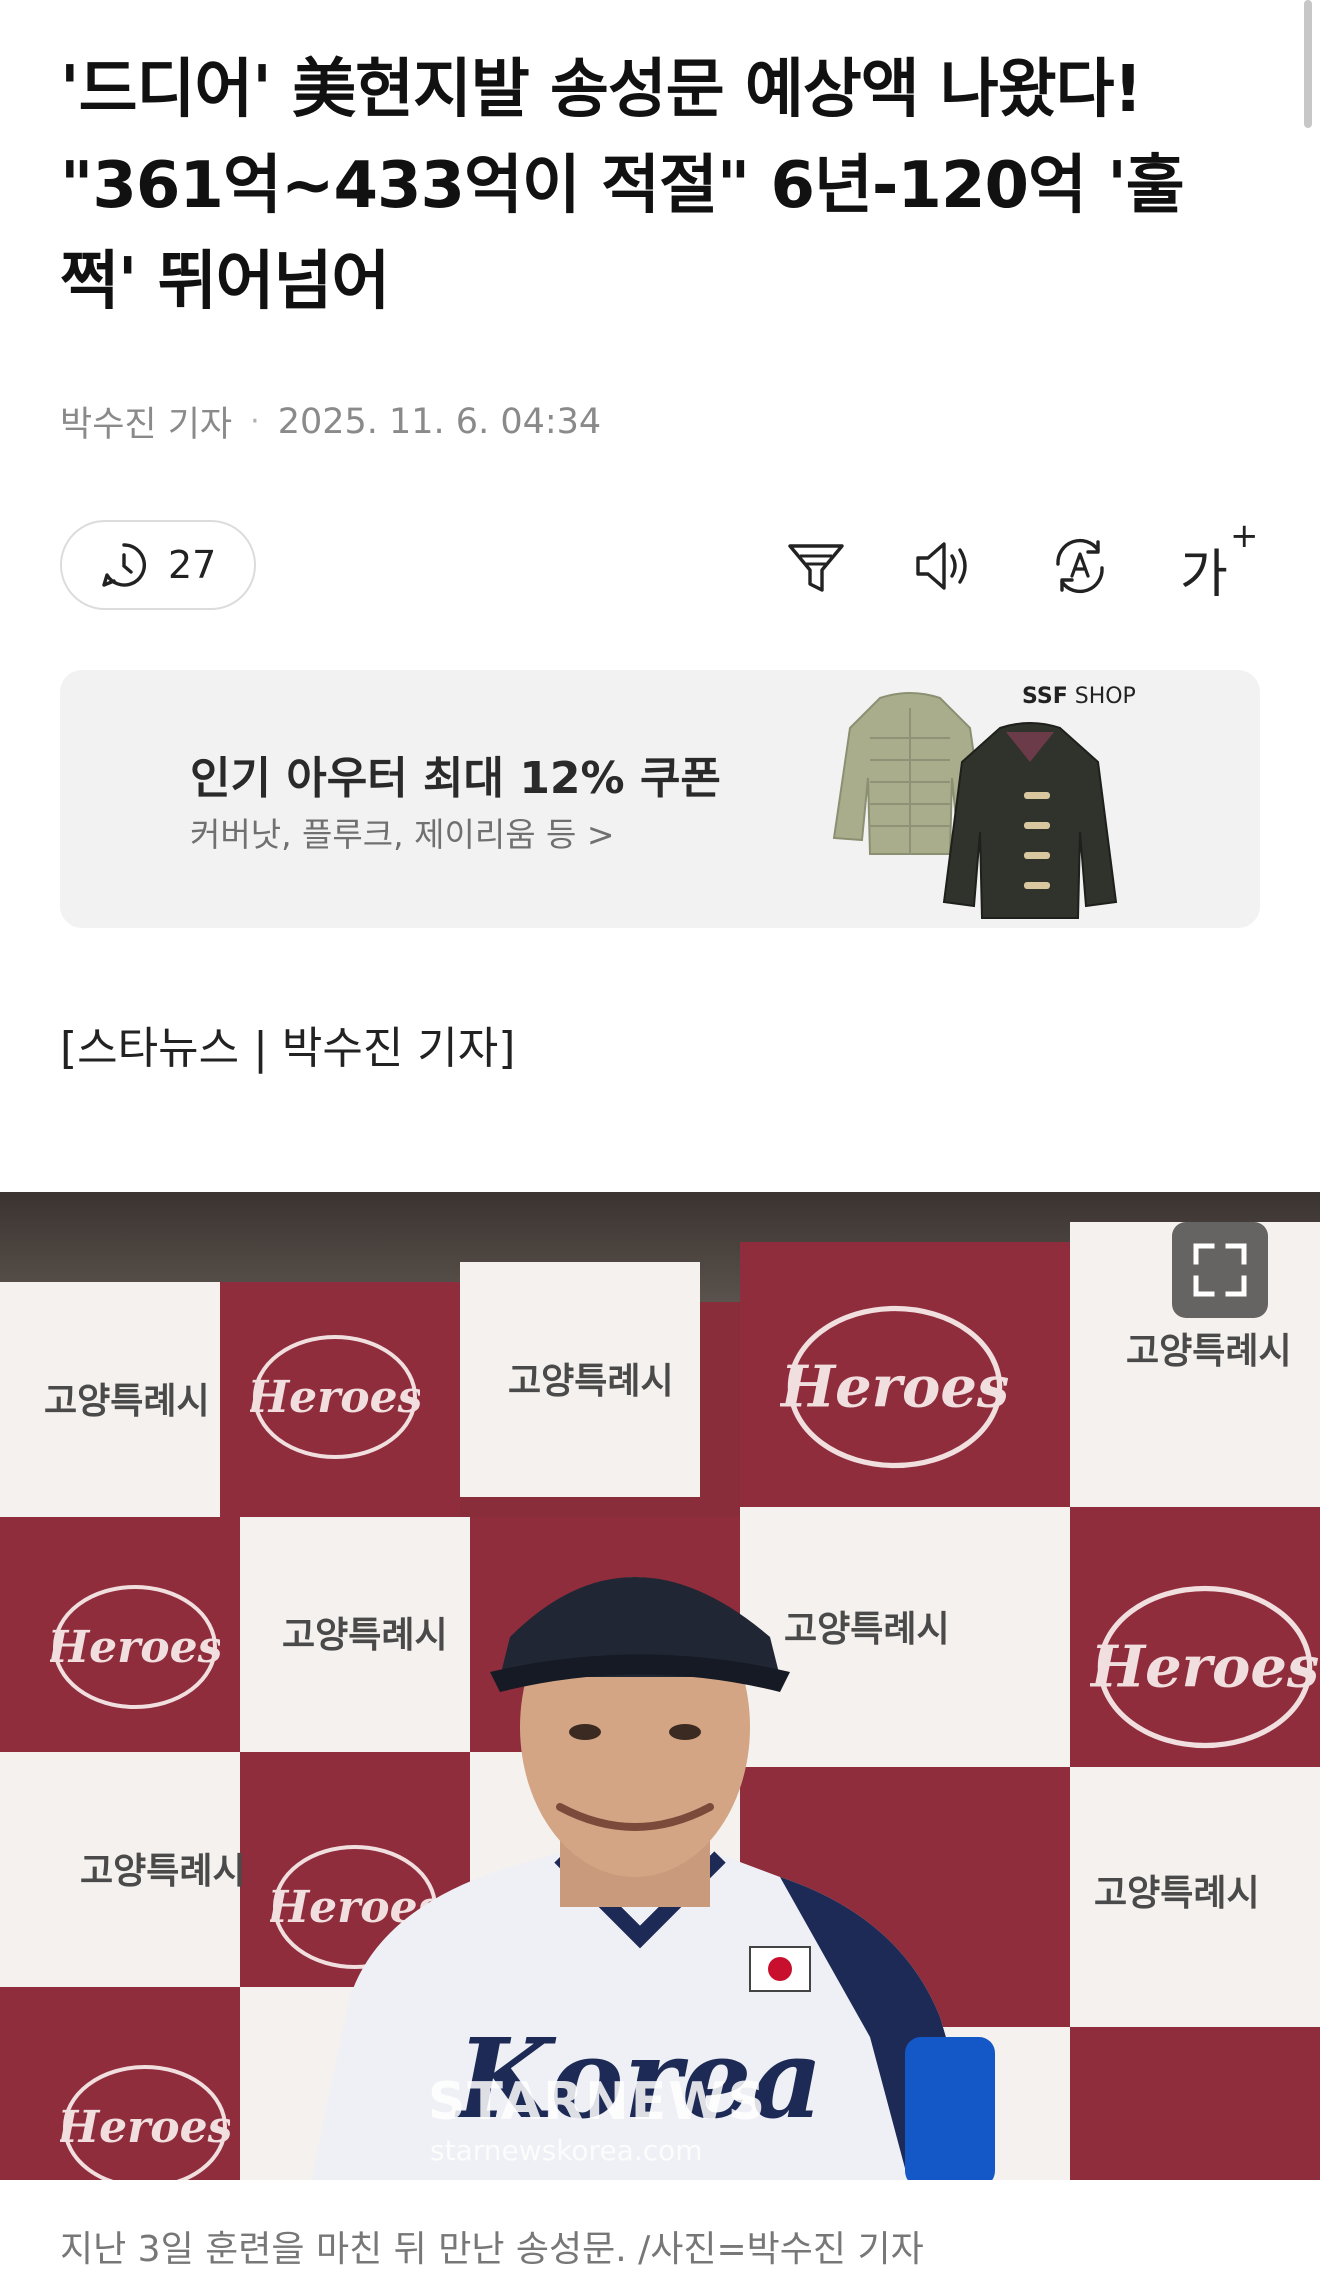 This screenshot has height=2292, width=1320. Describe the element at coordinates (1308, 64) in the screenshot. I see `scrollbar` at that location.